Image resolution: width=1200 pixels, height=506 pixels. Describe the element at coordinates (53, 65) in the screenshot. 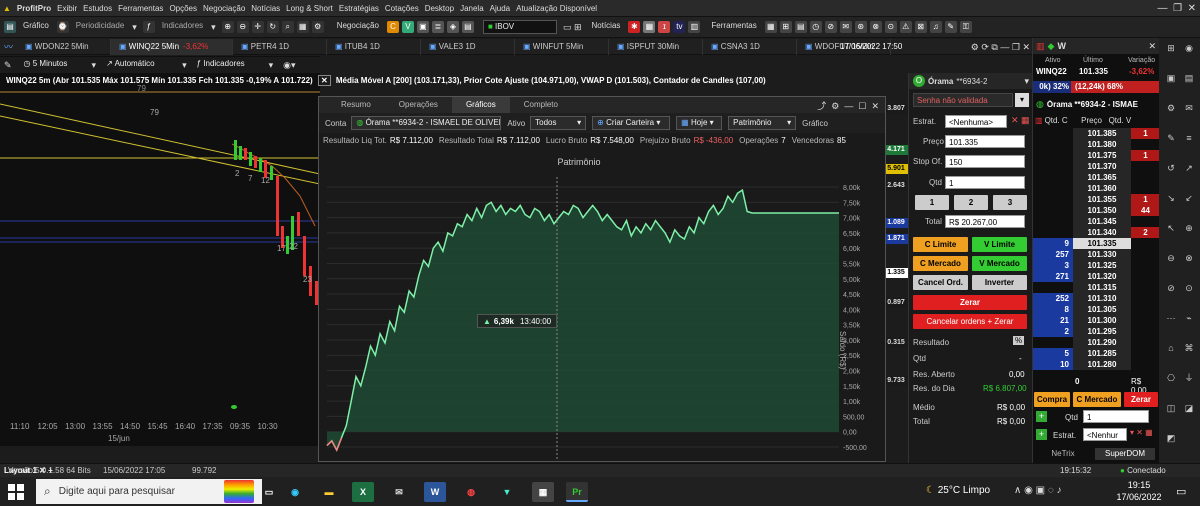

I see `period-dropdown: ◷ 5 Minutos` at that location.